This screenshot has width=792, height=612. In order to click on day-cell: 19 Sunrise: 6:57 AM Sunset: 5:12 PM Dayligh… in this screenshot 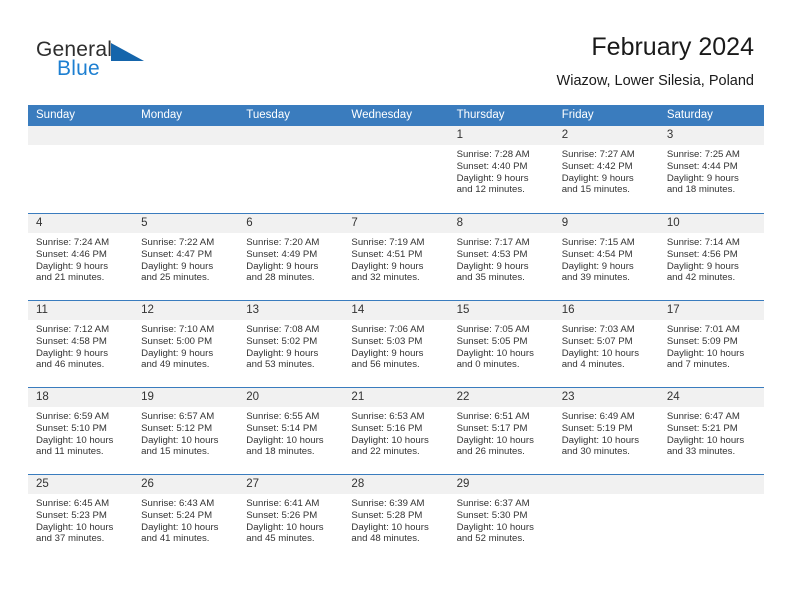, I will do `click(186, 431)`.